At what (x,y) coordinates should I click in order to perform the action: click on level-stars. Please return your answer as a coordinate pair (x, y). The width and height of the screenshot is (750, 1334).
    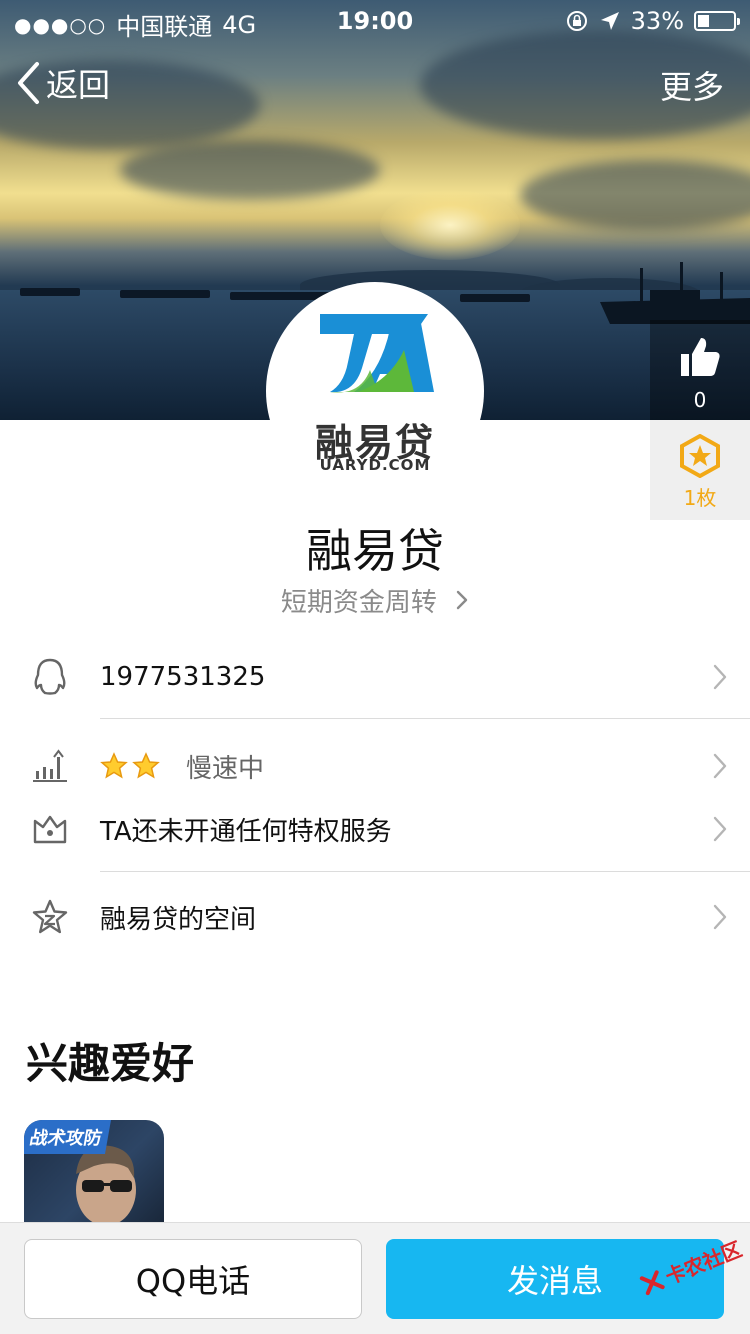
    Looking at the image, I should click on (130, 766).